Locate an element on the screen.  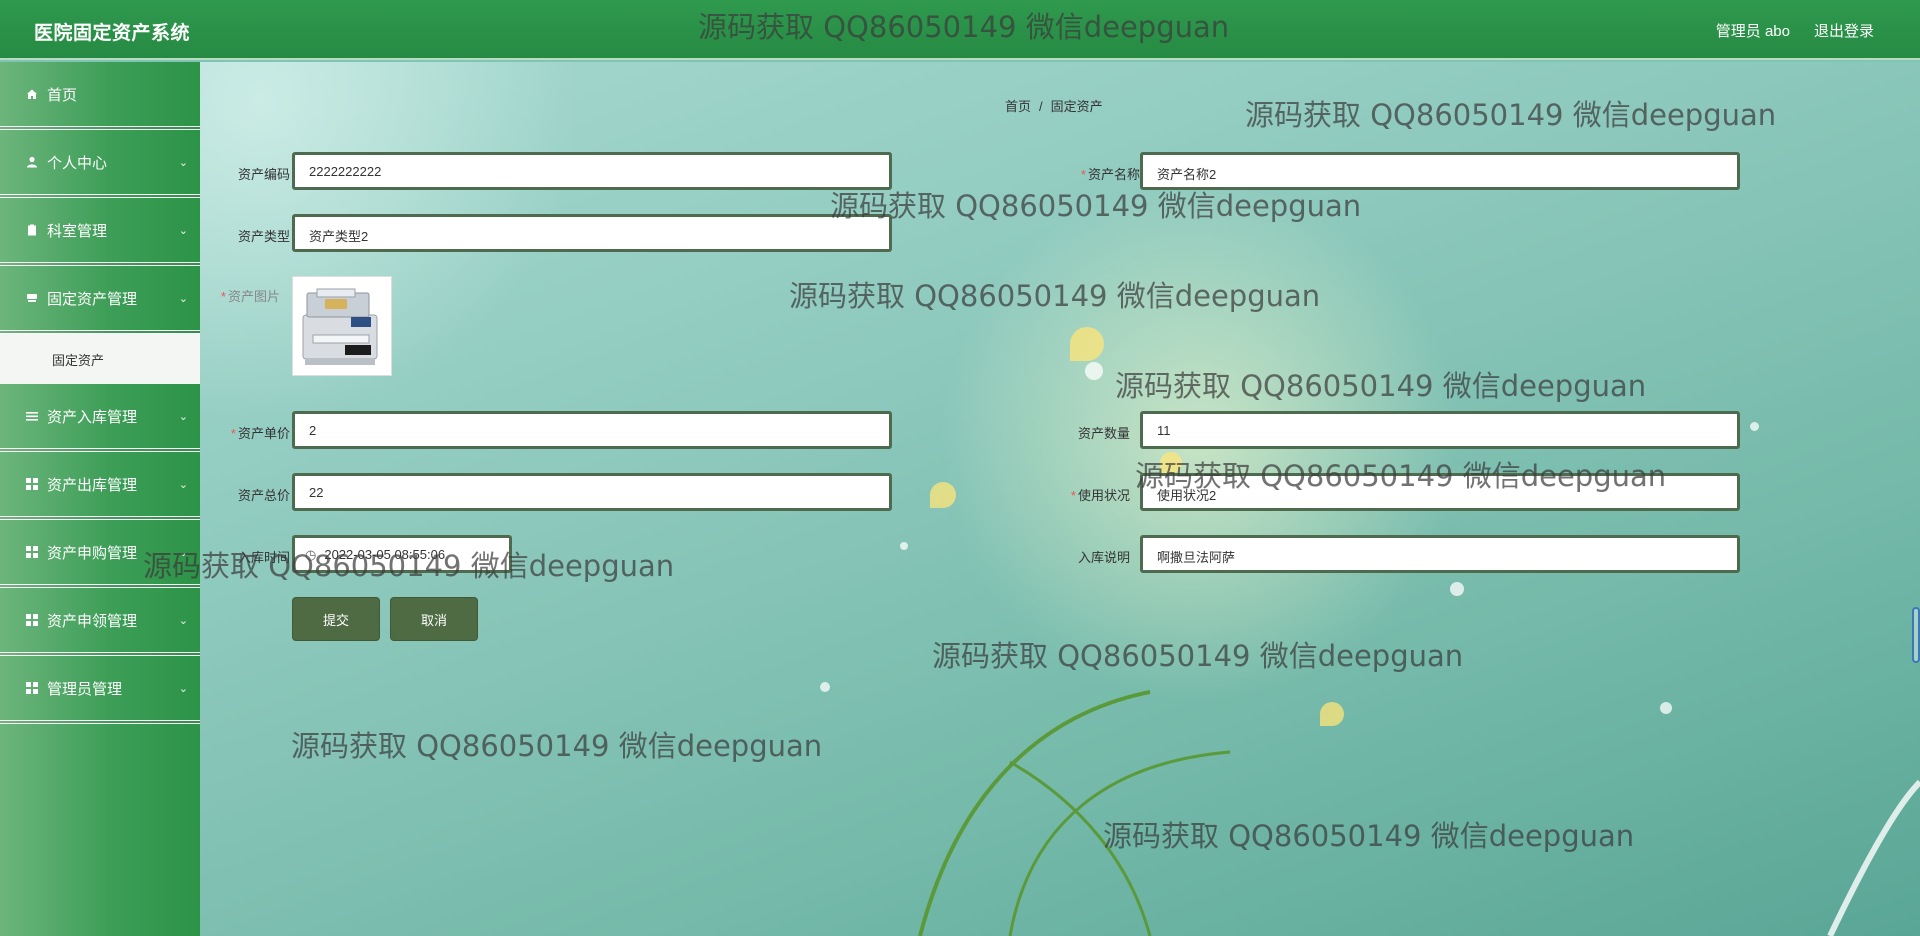
home-icon is located at coordinates (32, 94).